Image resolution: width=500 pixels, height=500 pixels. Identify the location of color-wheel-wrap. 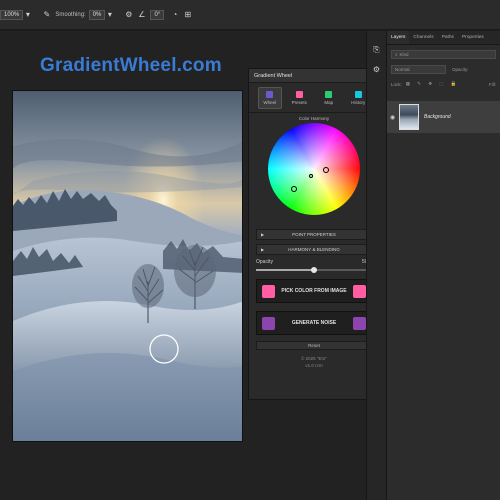
(314, 169).